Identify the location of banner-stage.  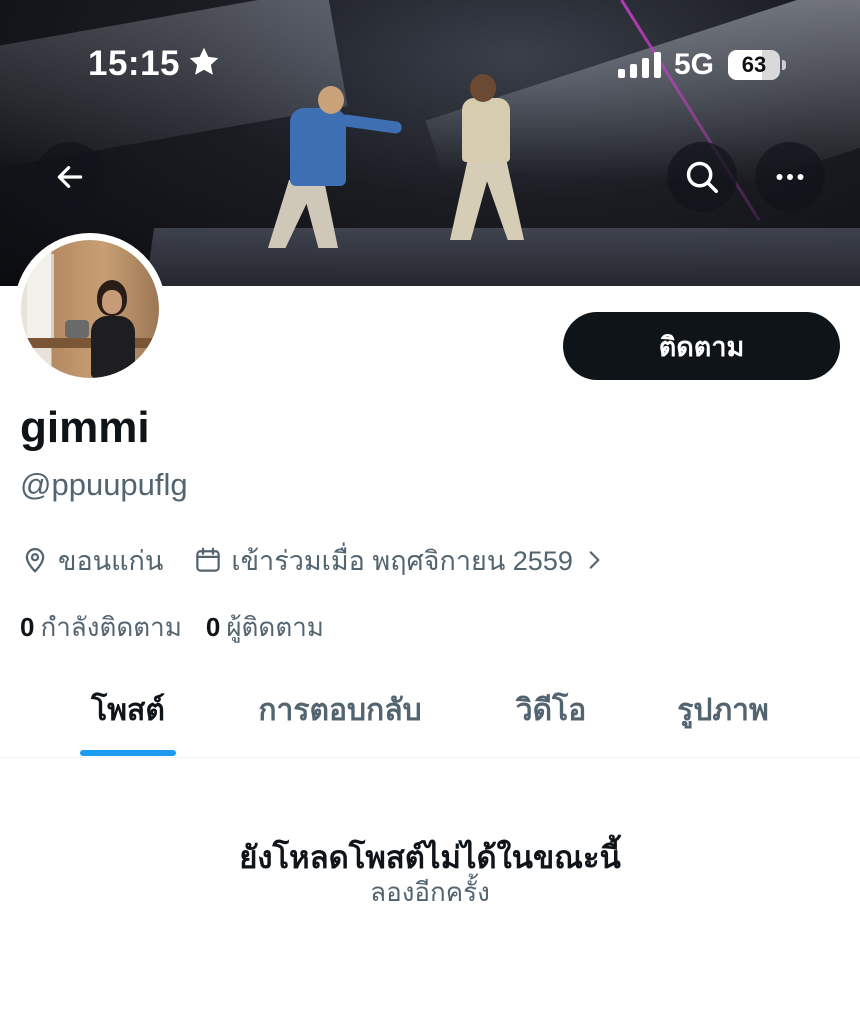
(502, 257).